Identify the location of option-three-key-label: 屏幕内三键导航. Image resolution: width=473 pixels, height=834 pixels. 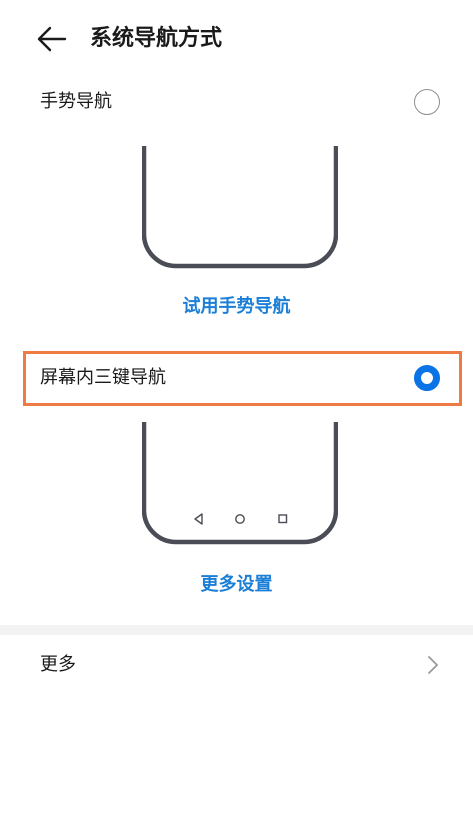
(103, 377).